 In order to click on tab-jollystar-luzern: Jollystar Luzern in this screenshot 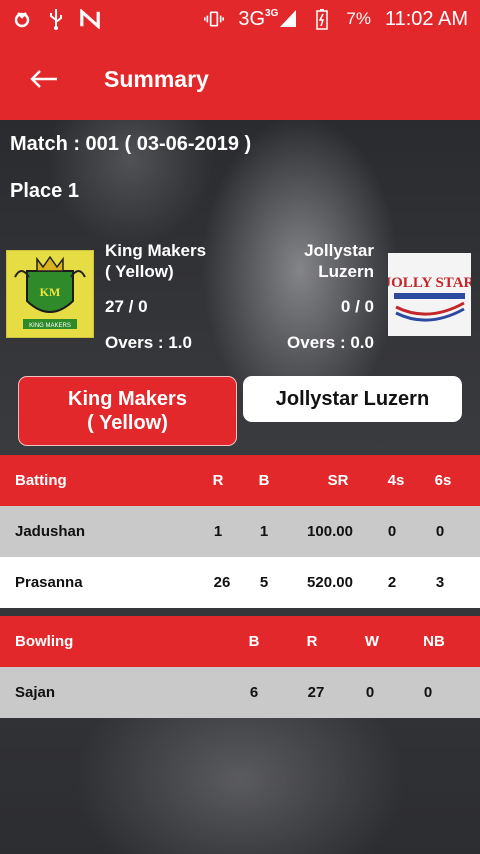, I will do `click(352, 399)`.